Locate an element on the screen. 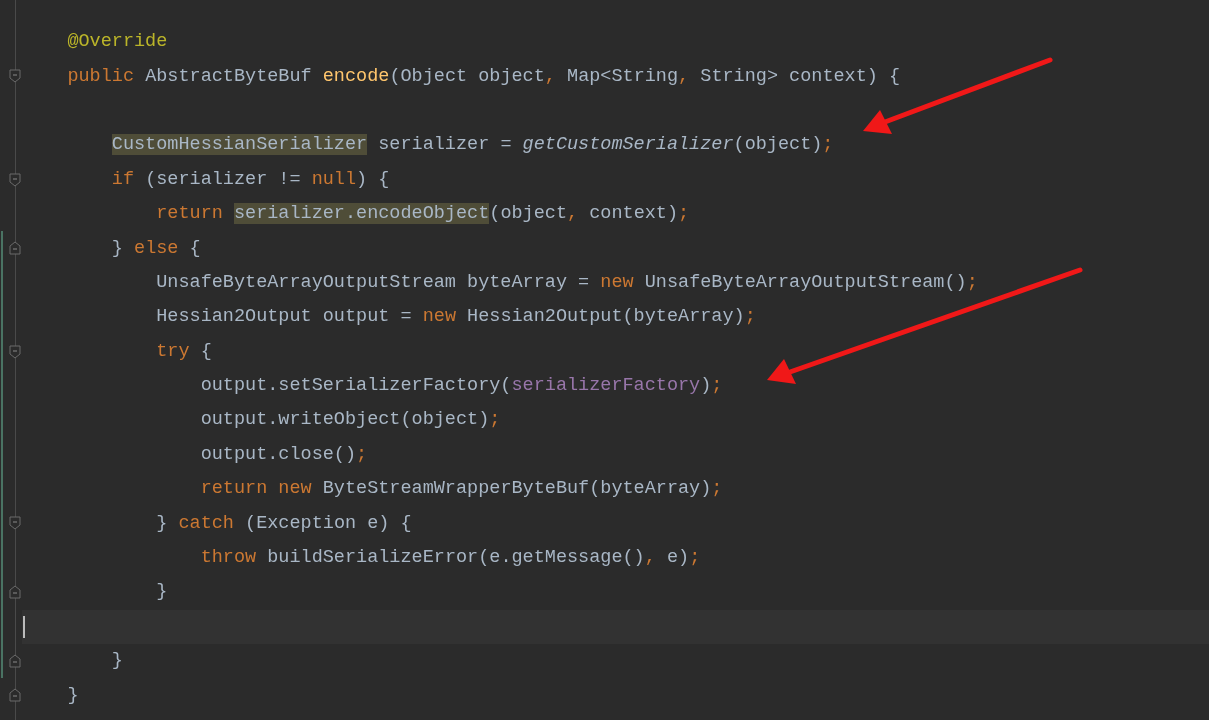 Image resolution: width=1209 pixels, height=720 pixels. code-line: @Override is located at coordinates (117, 42).